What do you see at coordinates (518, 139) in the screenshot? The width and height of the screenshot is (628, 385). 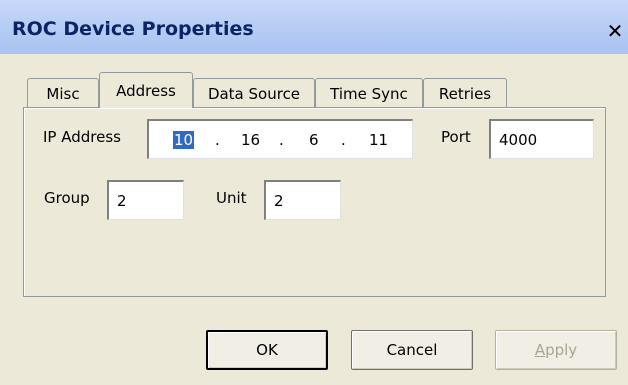 I see `port-value: 4000` at bounding box center [518, 139].